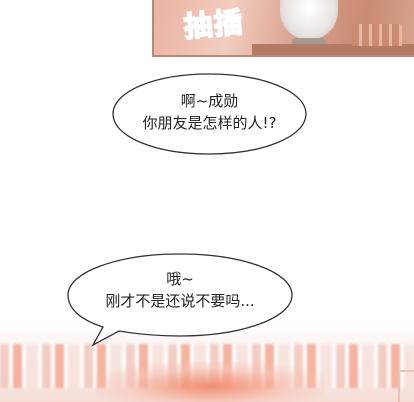 This screenshot has width=414, height=402. What do you see at coordinates (209, 123) in the screenshot?
I see `dialogue-line: 你朋友是怎样的人!?` at bounding box center [209, 123].